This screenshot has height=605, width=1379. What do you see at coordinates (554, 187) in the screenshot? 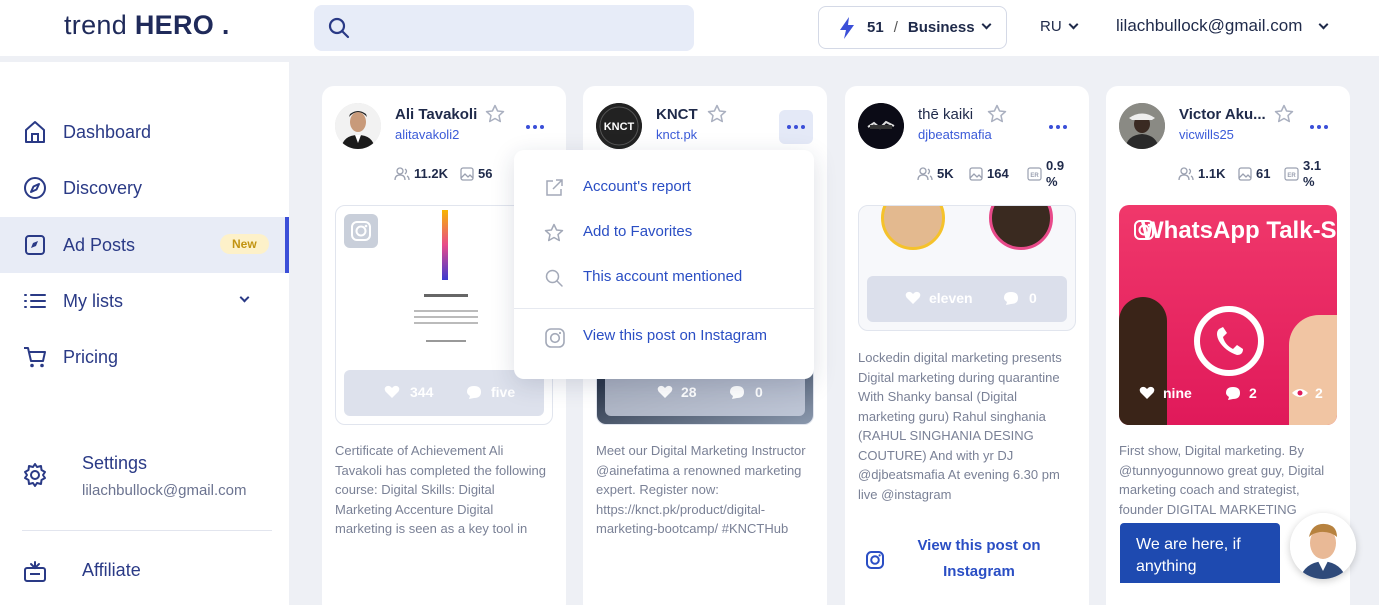
I see `external-link-icon` at bounding box center [554, 187].